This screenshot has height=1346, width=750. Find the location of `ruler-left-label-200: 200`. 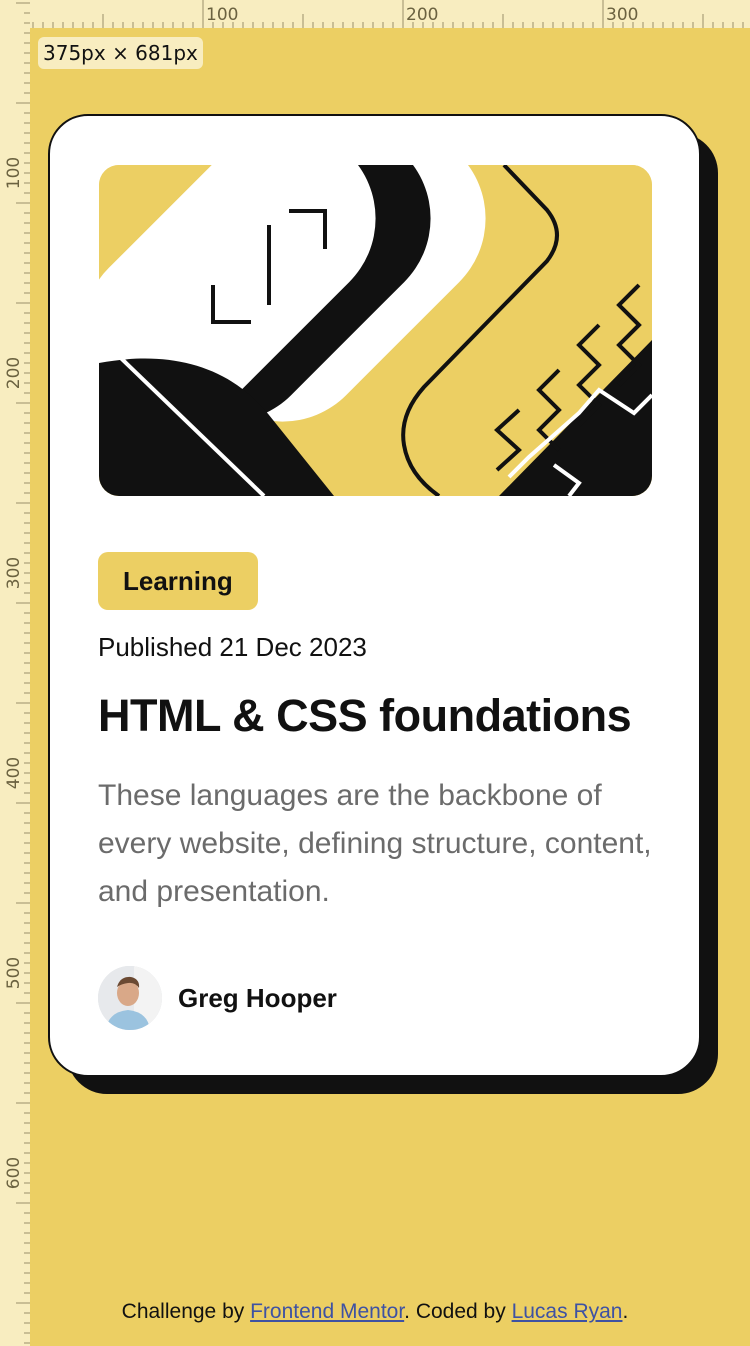

ruler-left-label-200: 200 is located at coordinates (14, 373).